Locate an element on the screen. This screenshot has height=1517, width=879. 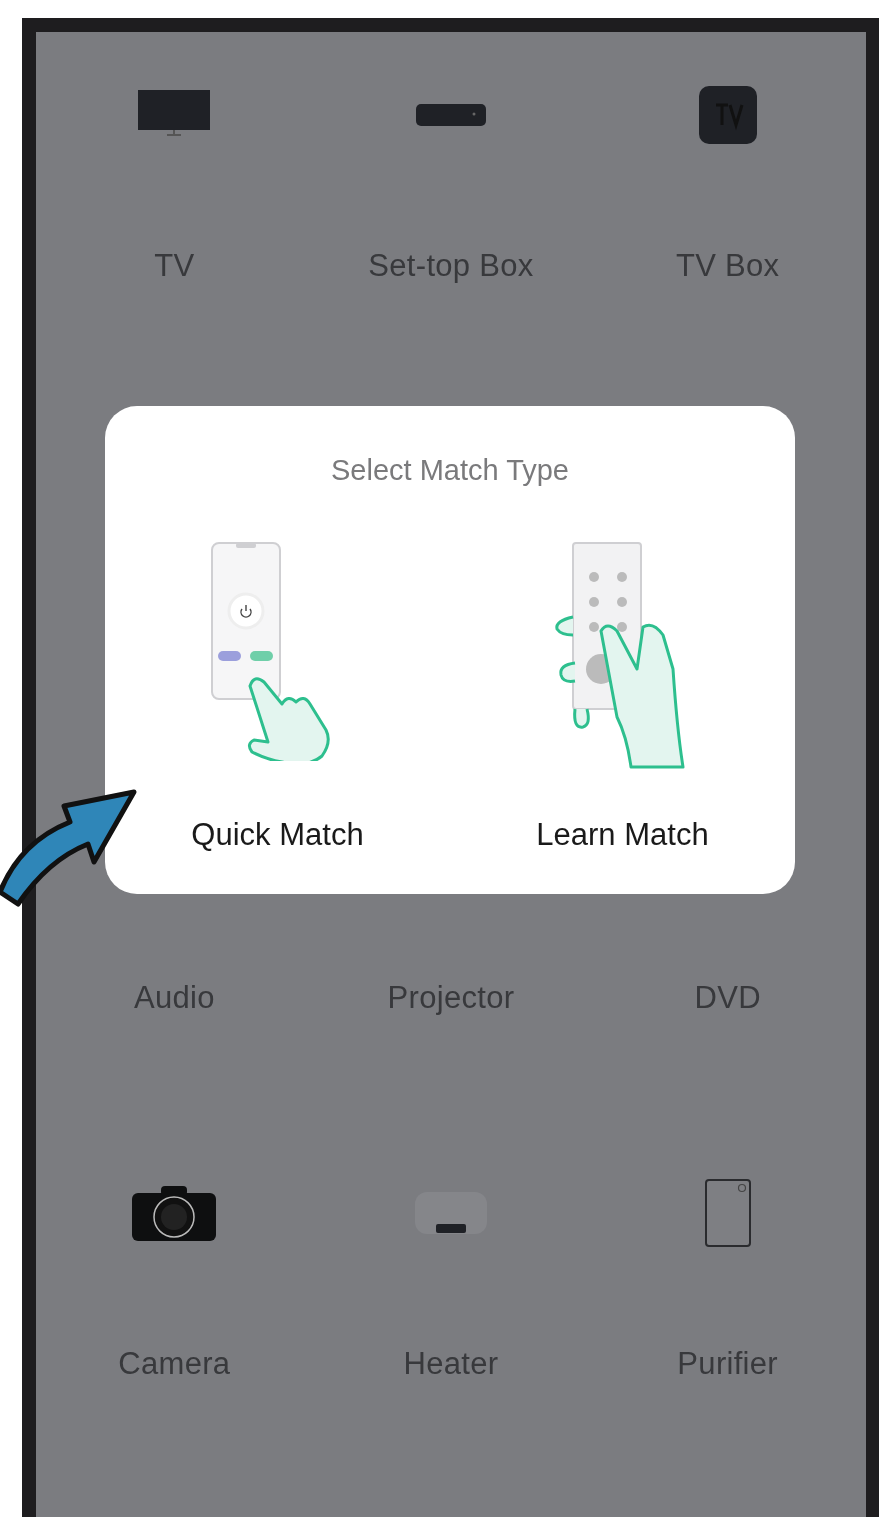
match-option-button: Quick Match is located at coordinates (277, 697).